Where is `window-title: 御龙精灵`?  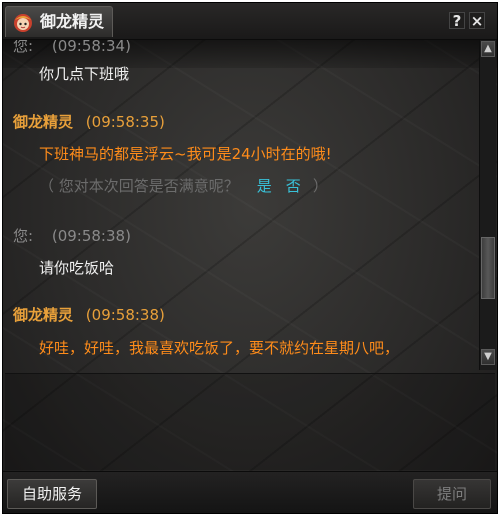
window-title: 御龙精灵 is located at coordinates (72, 21).